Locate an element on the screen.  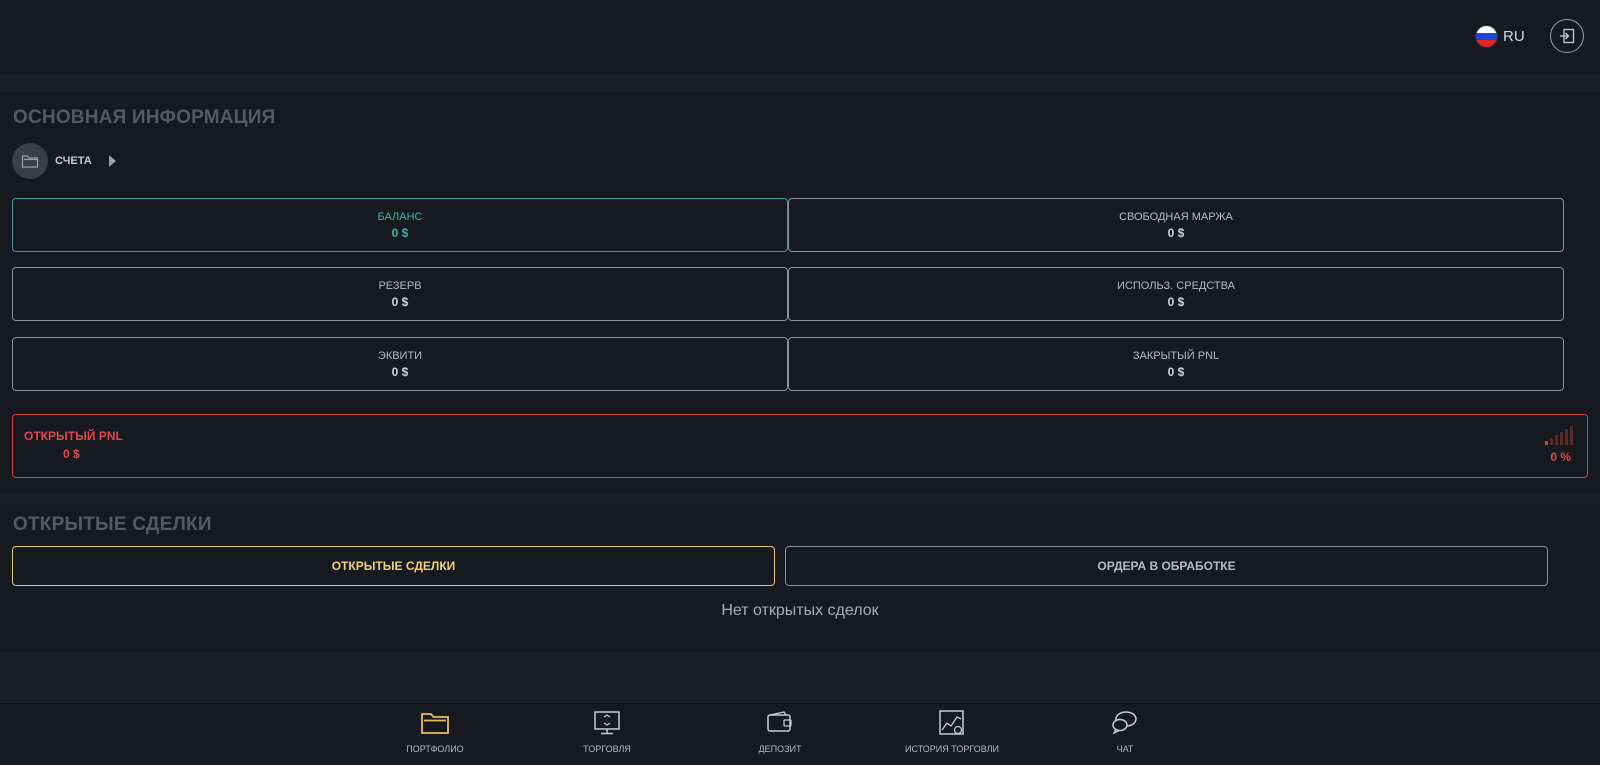
trade-history-icon is located at coordinates (952, 723).